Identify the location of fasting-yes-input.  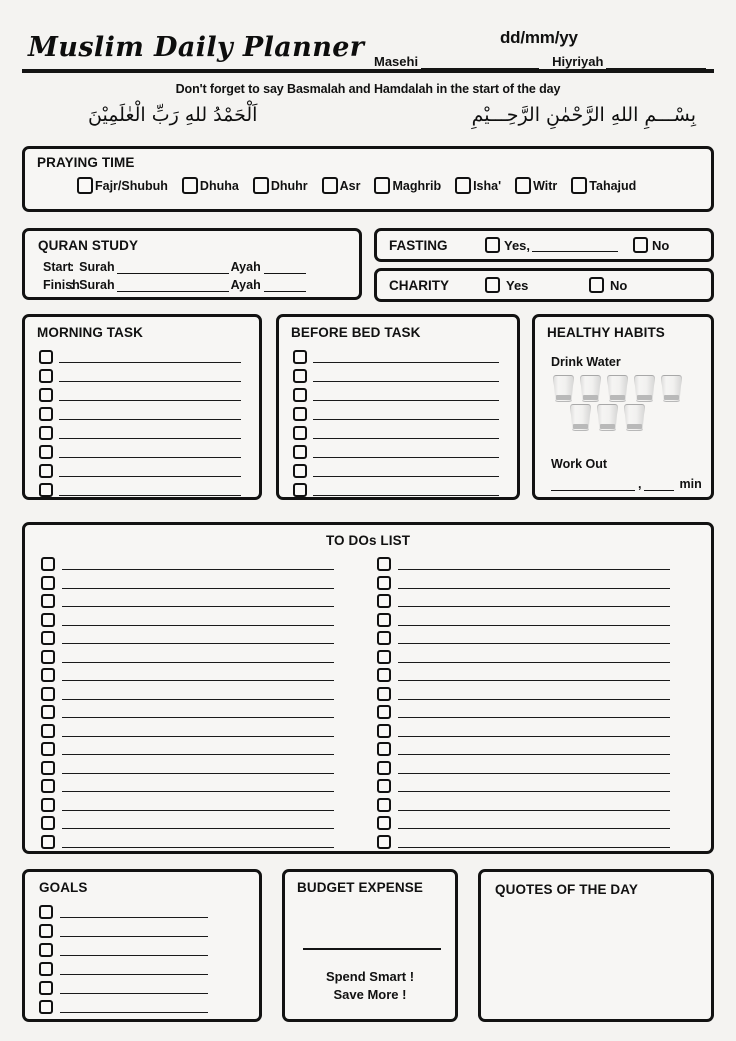
(575, 245).